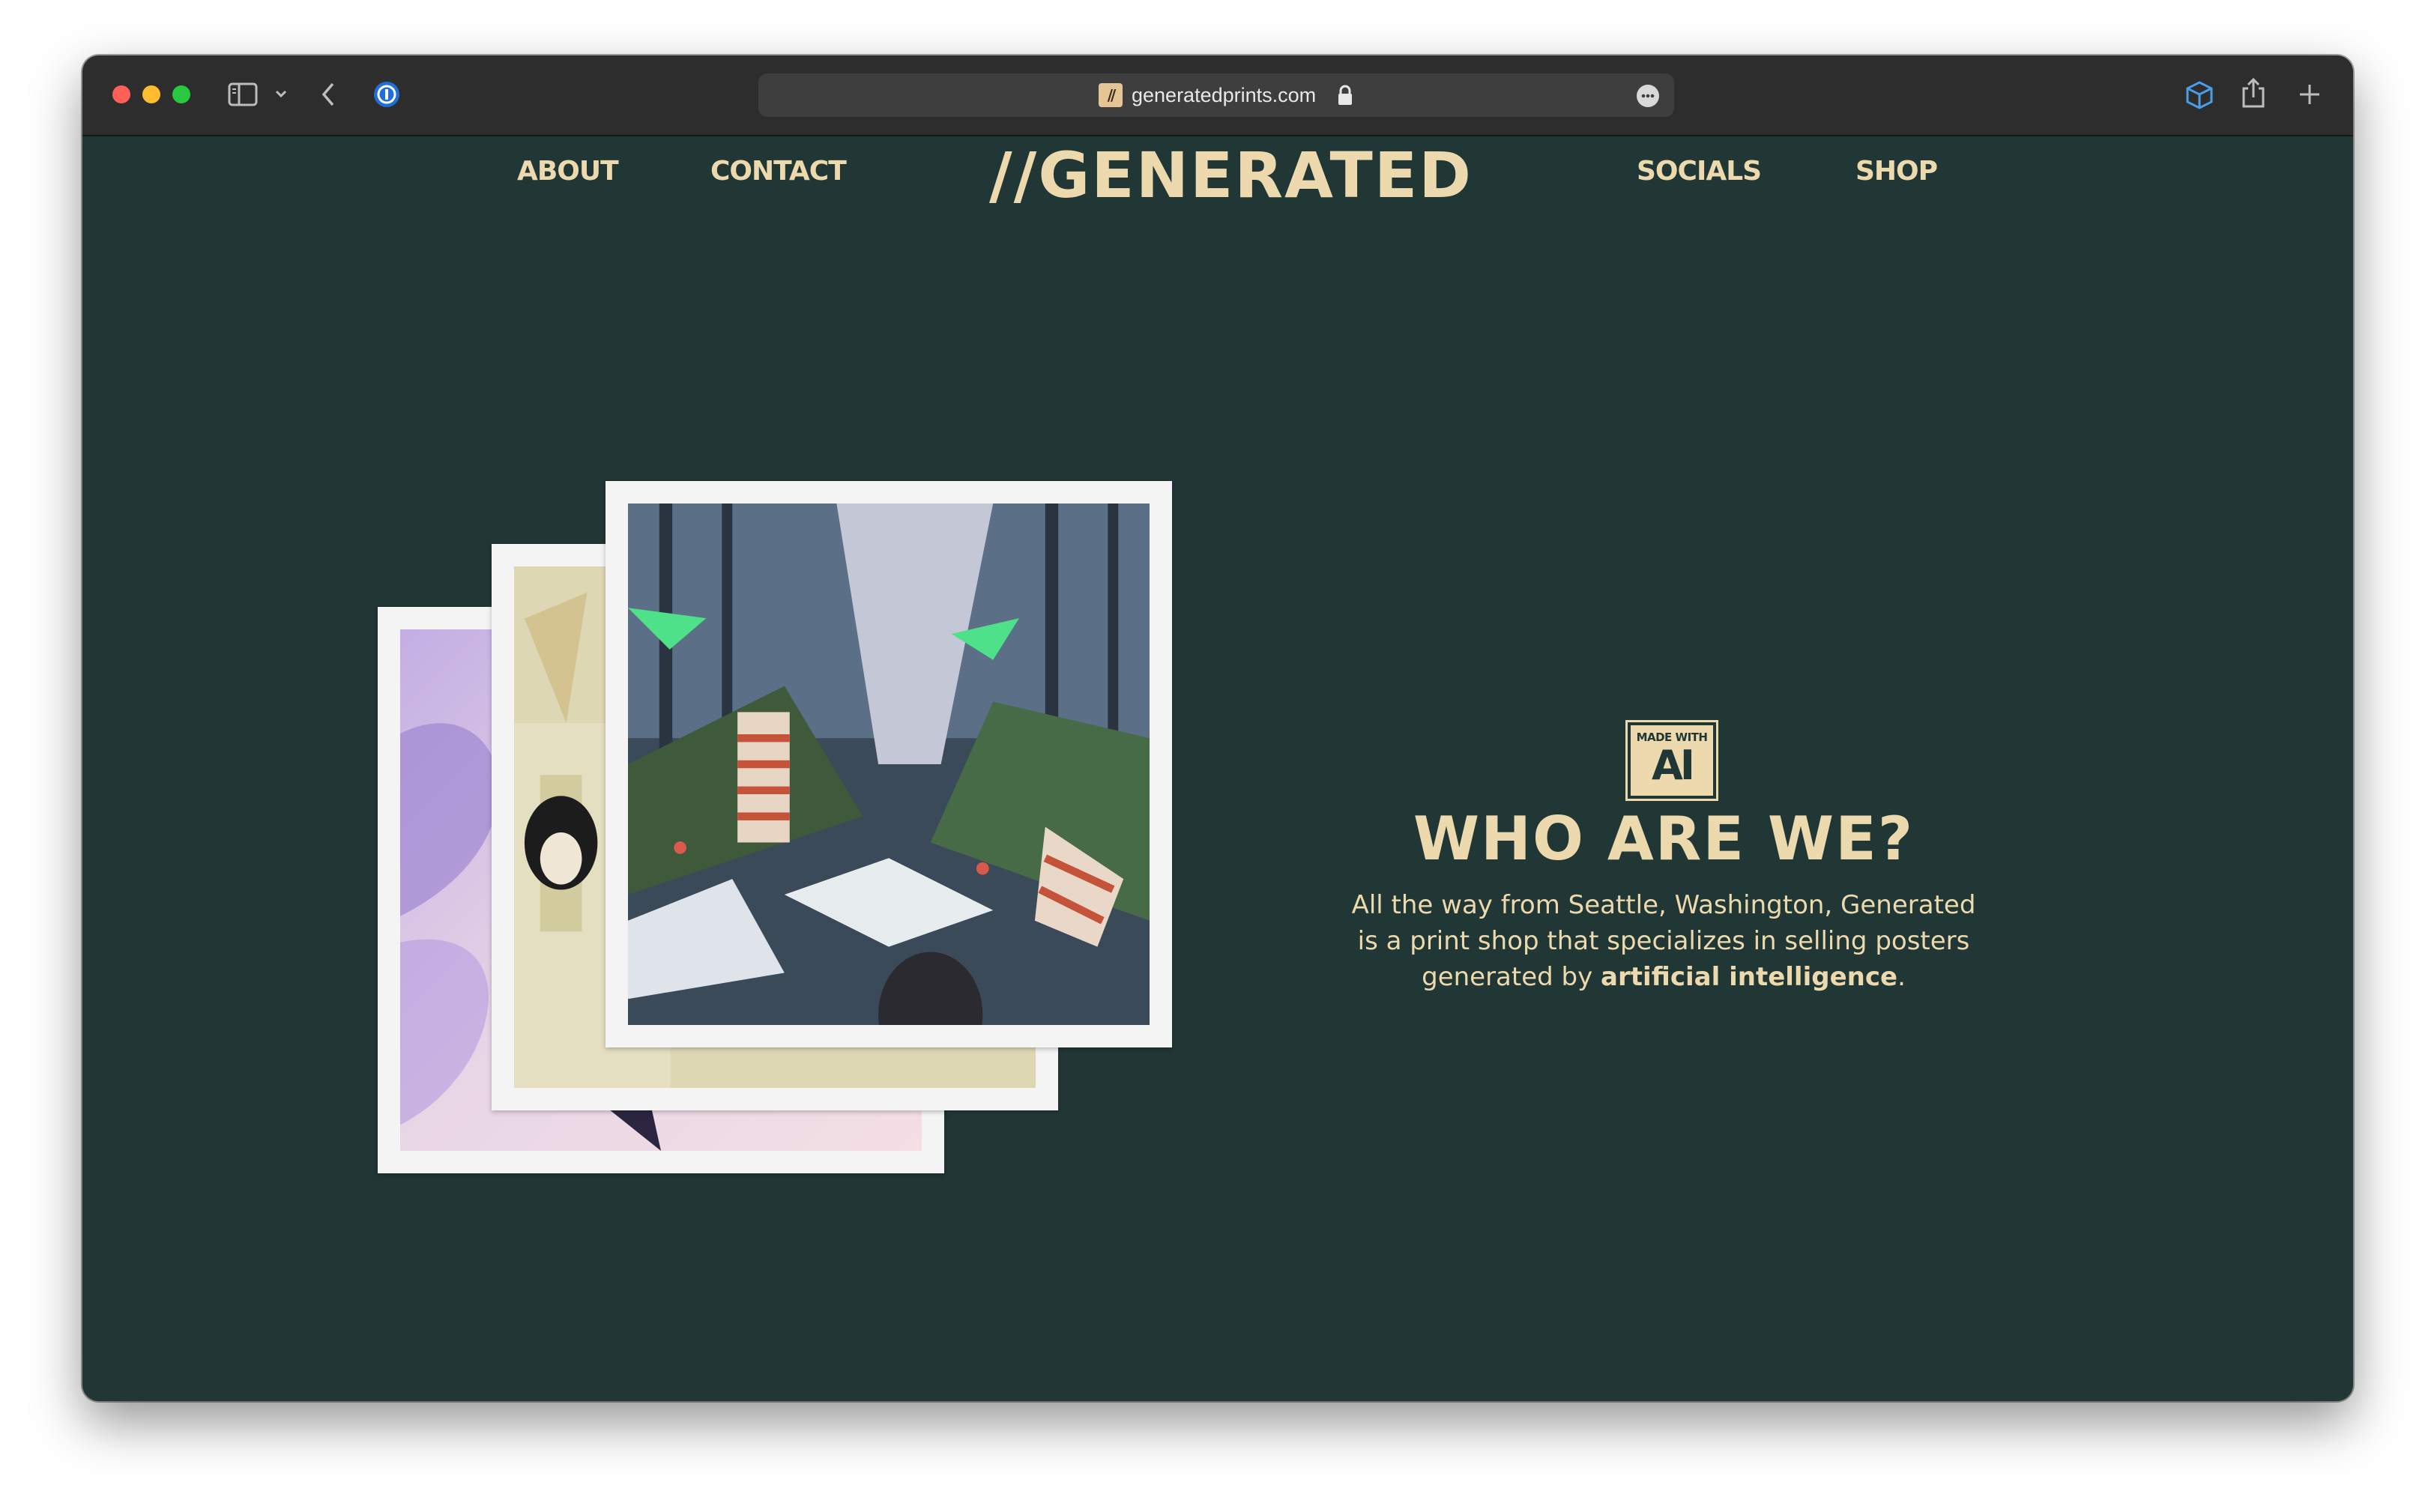 Image resolution: width=2434 pixels, height=1512 pixels. What do you see at coordinates (779, 171) in the screenshot?
I see `nav-contact: CONTACT` at bounding box center [779, 171].